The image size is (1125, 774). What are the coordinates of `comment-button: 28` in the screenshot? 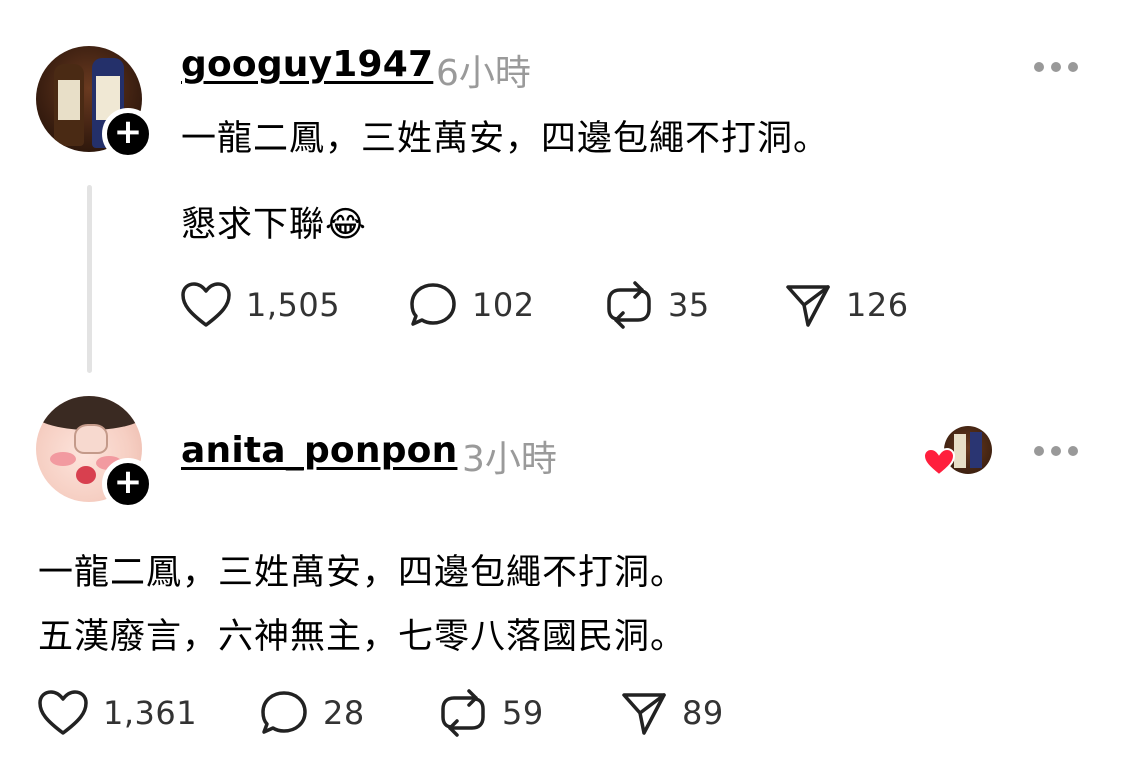 It's located at (312, 713).